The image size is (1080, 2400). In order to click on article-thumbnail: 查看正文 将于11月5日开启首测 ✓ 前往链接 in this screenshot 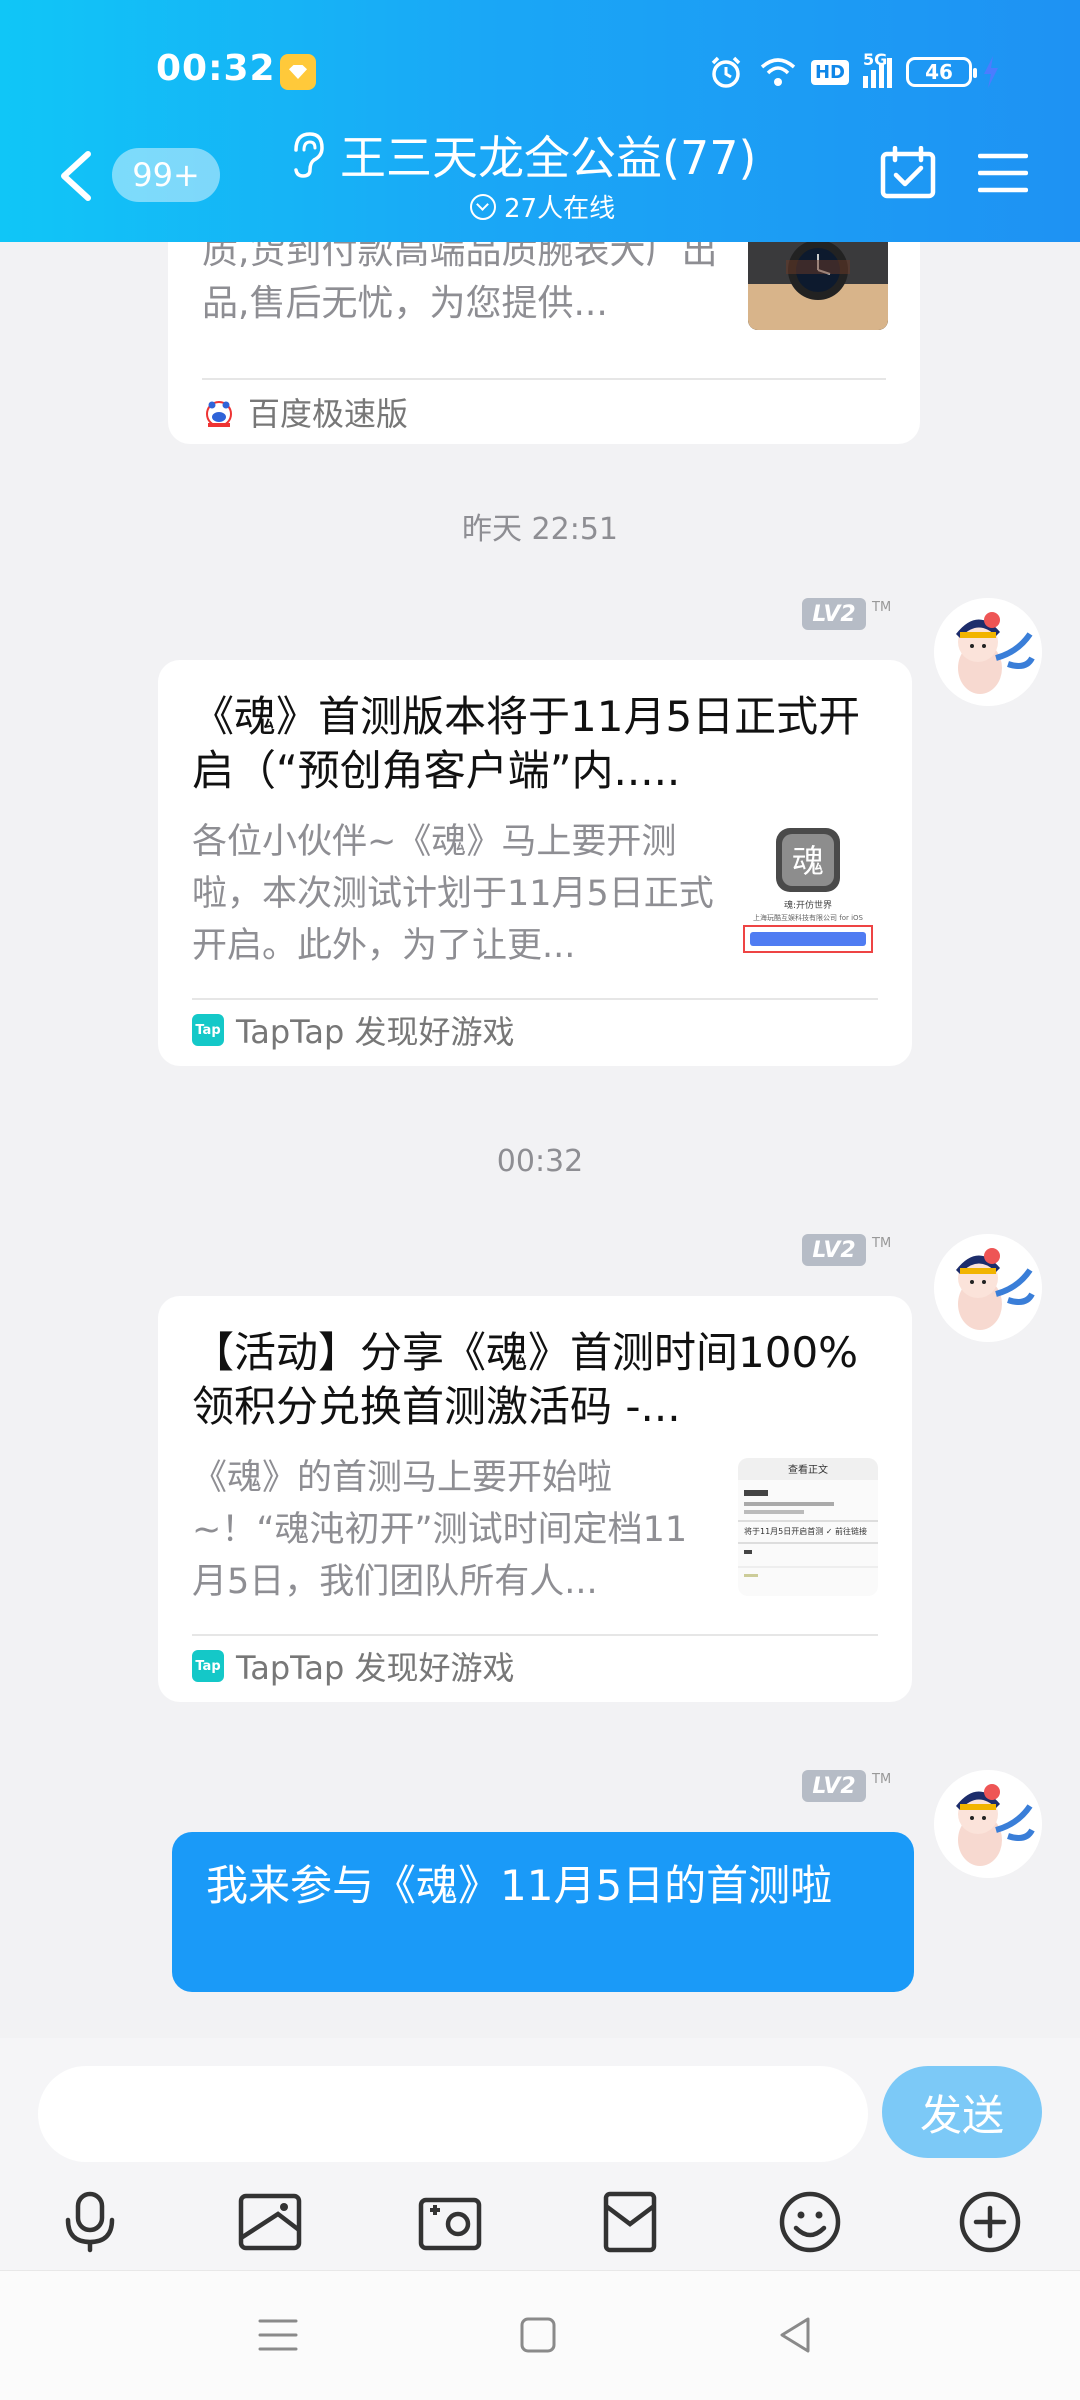, I will do `click(808, 1527)`.